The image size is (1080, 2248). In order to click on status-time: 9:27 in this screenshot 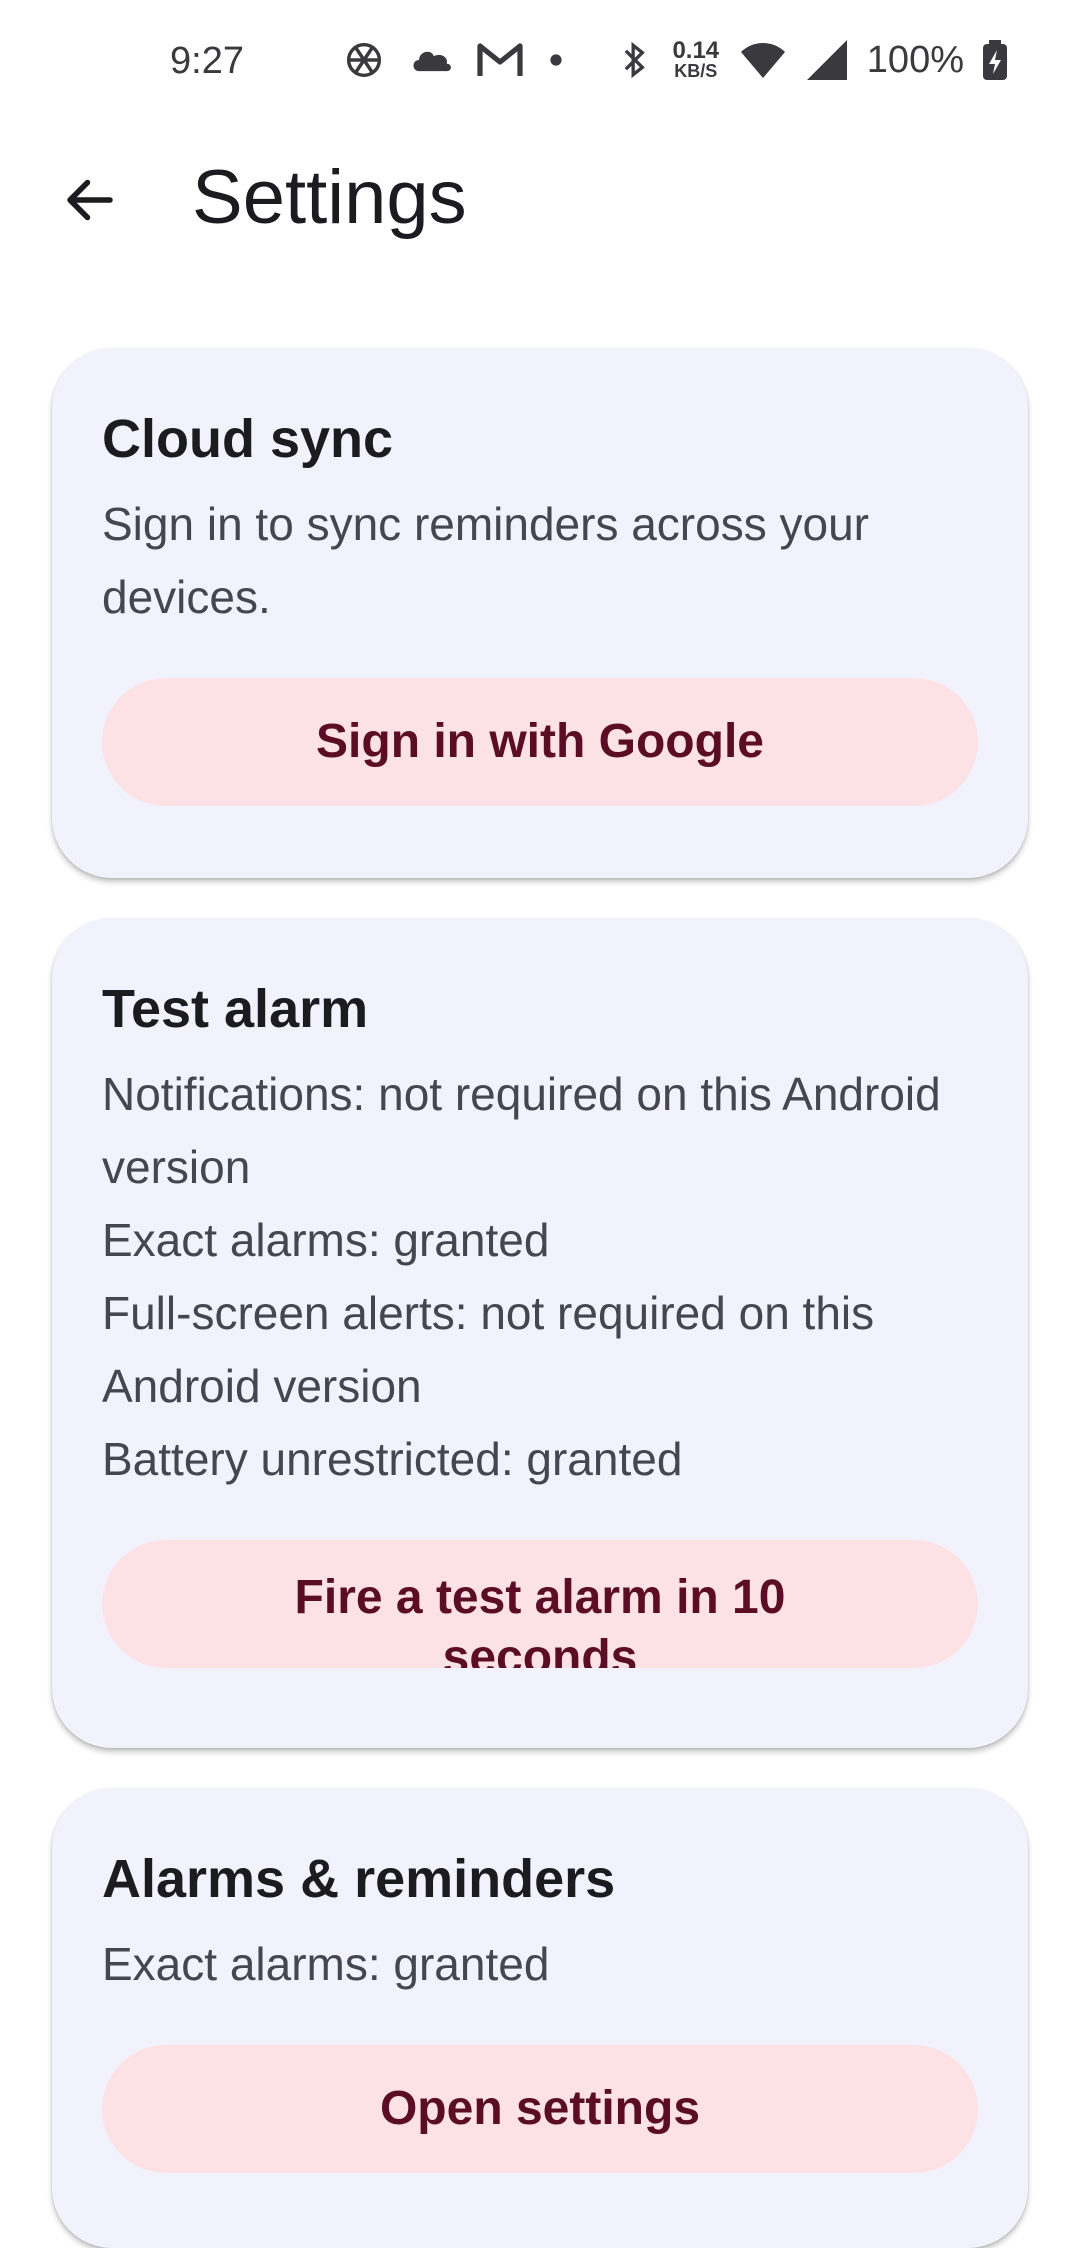, I will do `click(207, 61)`.